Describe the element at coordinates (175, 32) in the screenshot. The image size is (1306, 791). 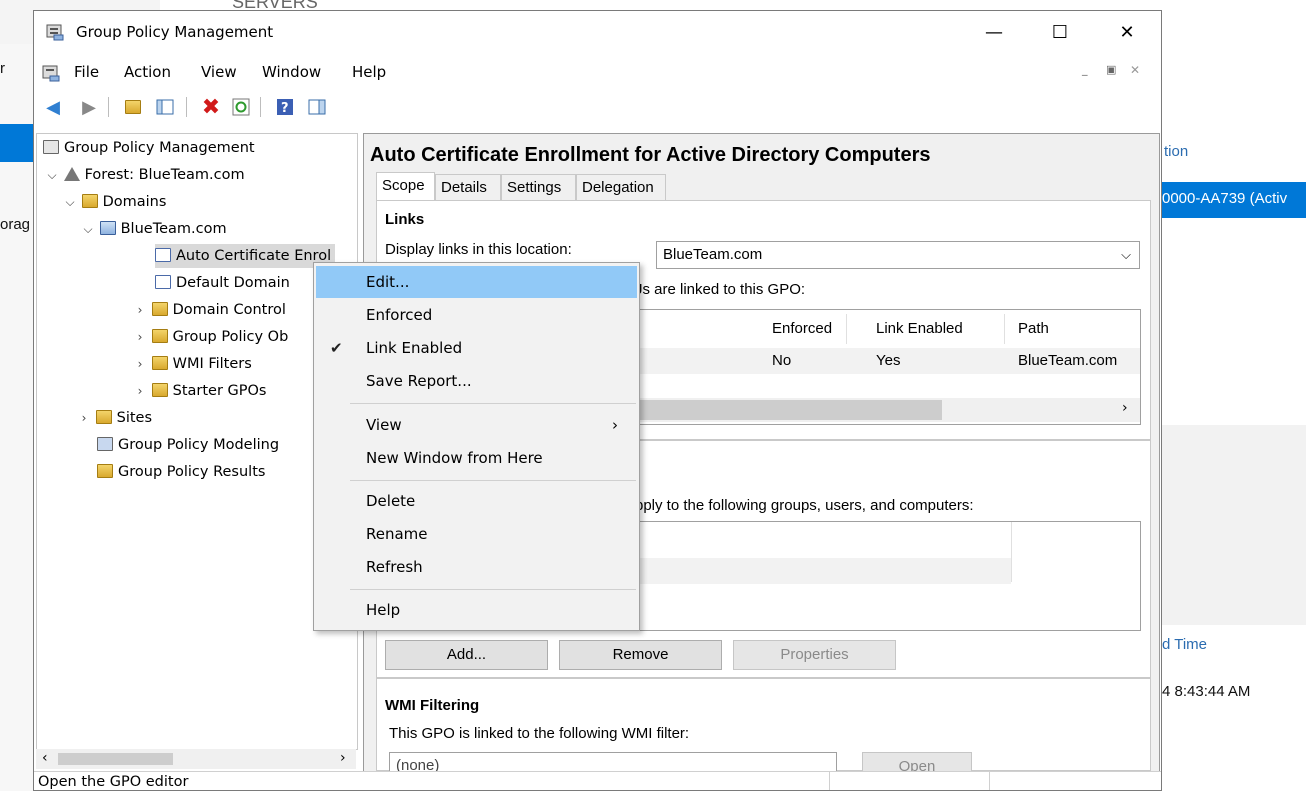
I see `window-title: Group Policy Management` at that location.